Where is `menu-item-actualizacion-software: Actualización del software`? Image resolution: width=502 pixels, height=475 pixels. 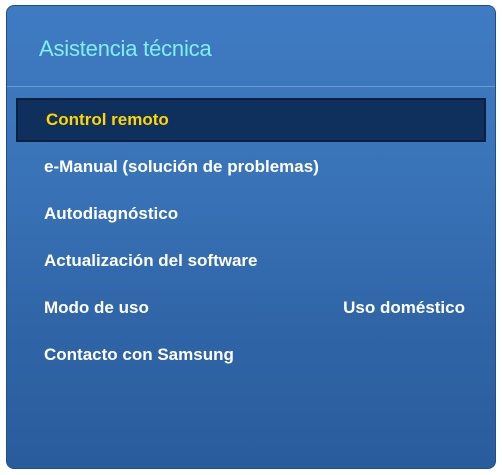 menu-item-actualizacion-software: Actualización del software is located at coordinates (251, 261).